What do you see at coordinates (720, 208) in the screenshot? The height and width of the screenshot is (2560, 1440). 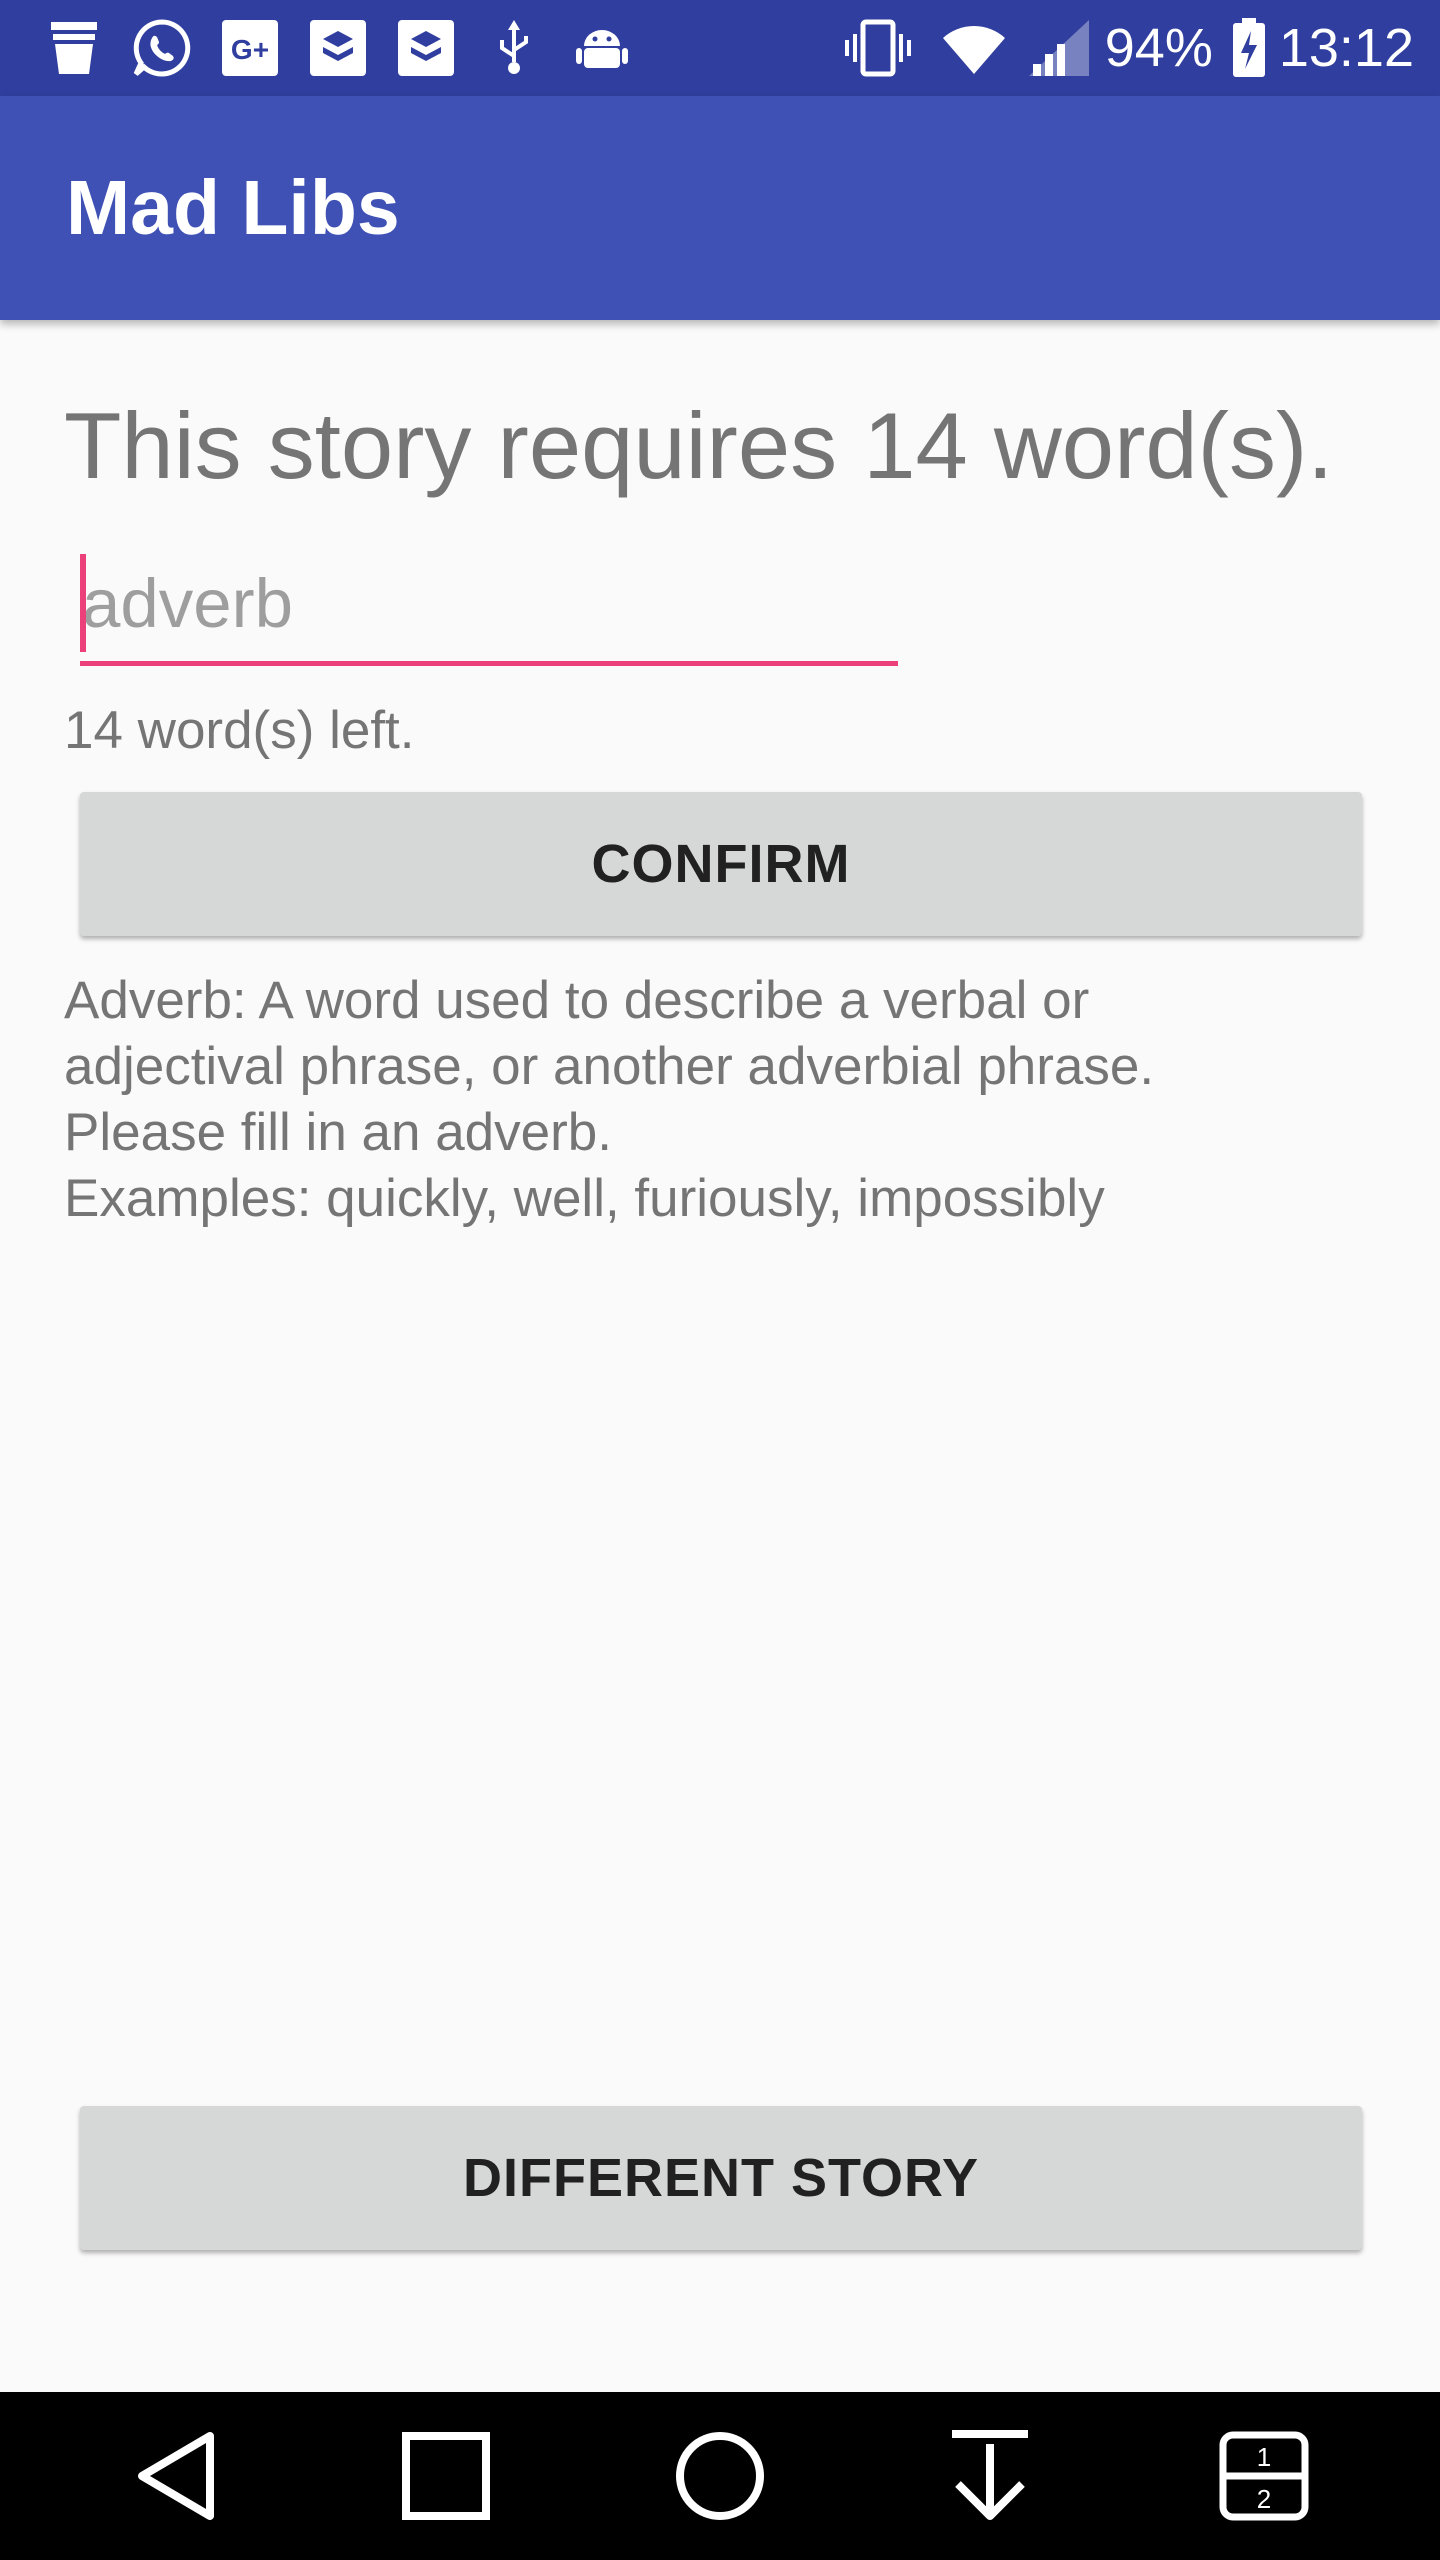 I see `app-bar: Mad Libs` at bounding box center [720, 208].